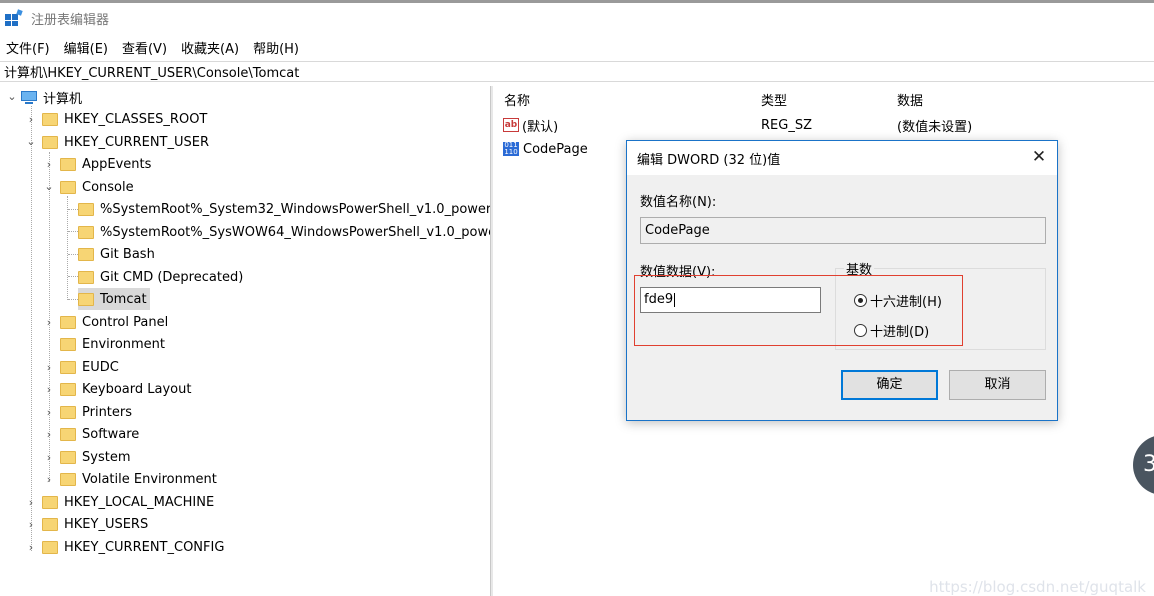  What do you see at coordinates (211, 47) in the screenshot?
I see `menu-favorites: 收藏夹(A)` at bounding box center [211, 47].